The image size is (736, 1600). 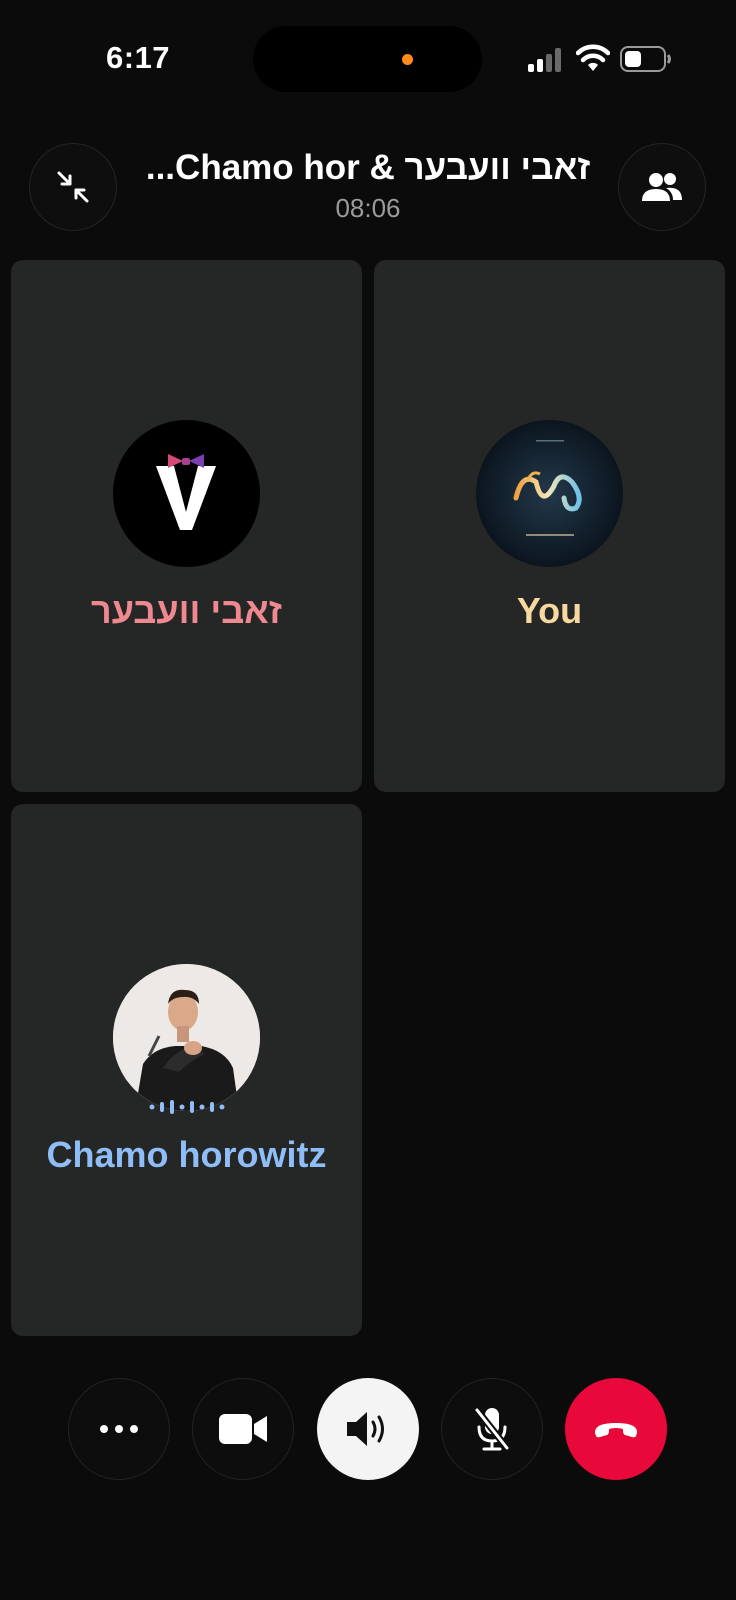 I want to click on album-art-image, so click(x=549, y=493).